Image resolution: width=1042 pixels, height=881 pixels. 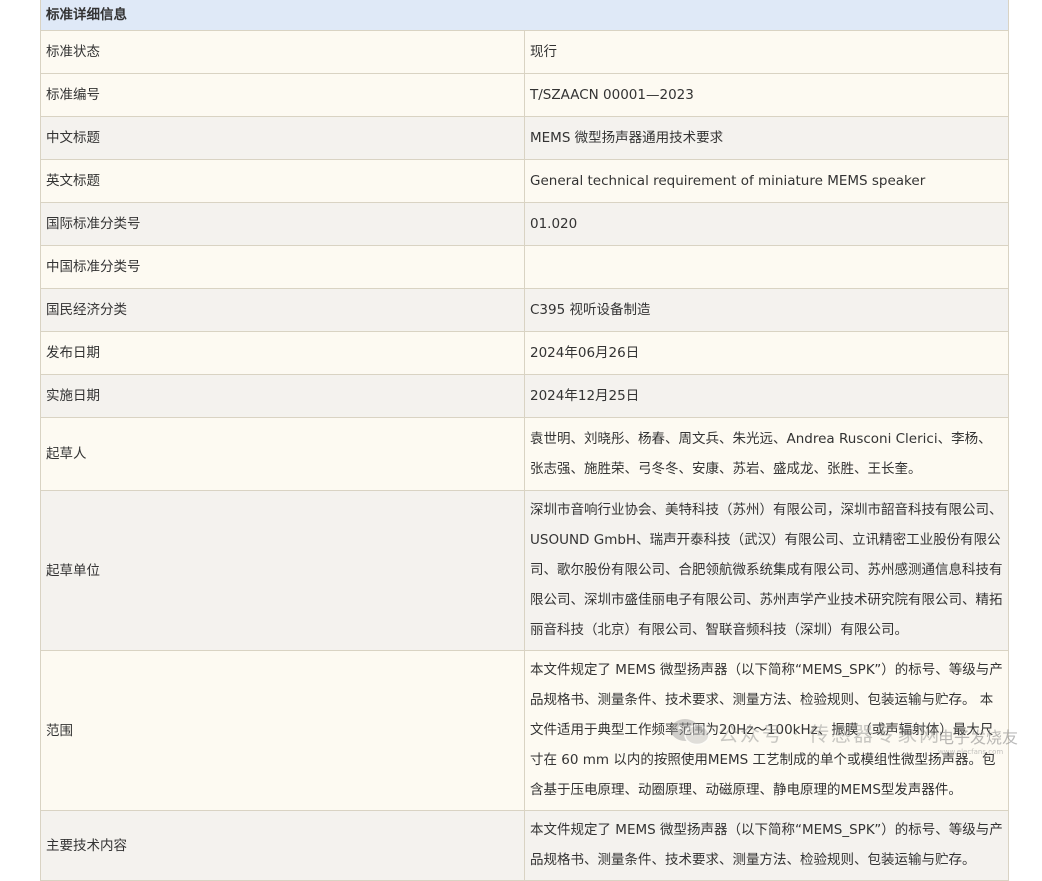 I want to click on row-value: 现行, so click(x=766, y=52).